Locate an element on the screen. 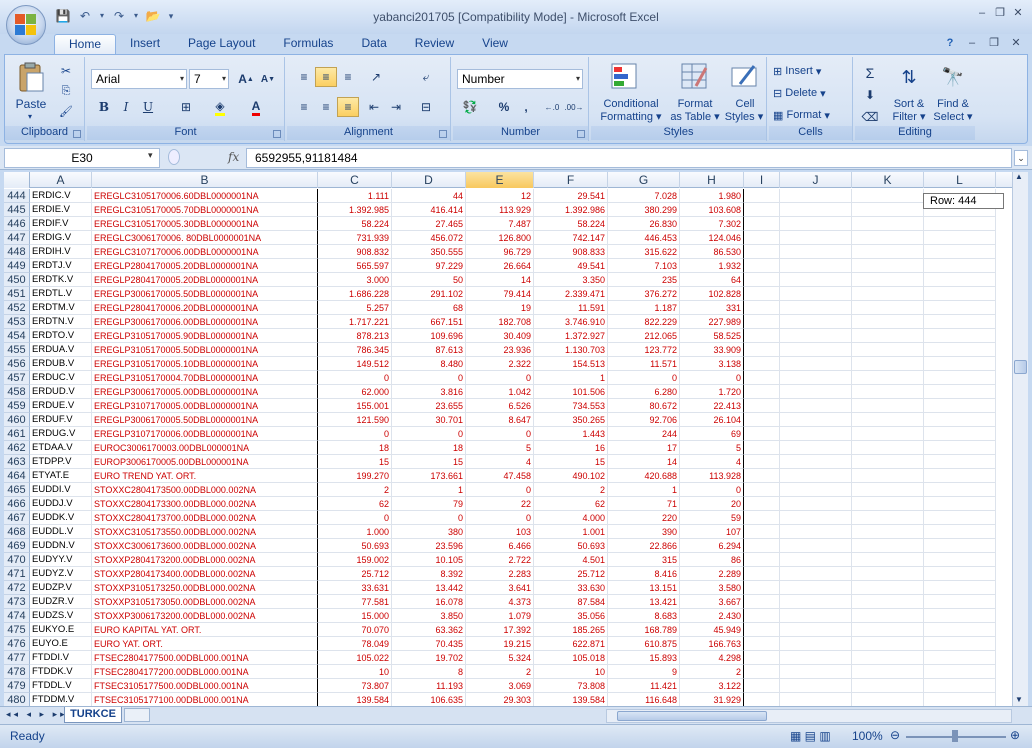 The height and width of the screenshot is (748, 1032). cell-b: EURO KAPITAL YAT. ORT. is located at coordinates (205, 630).